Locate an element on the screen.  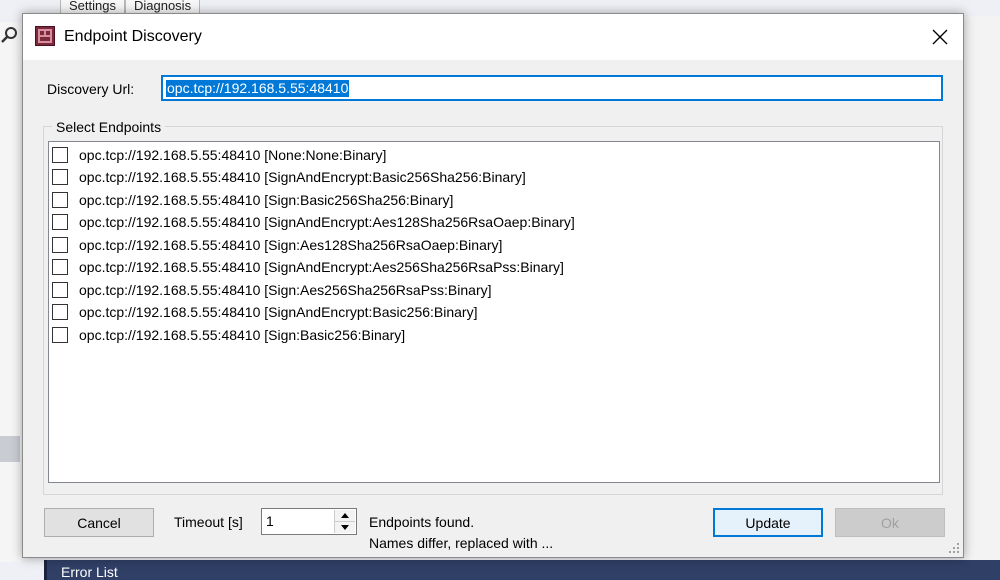
arrow-down-icon is located at coordinates (345, 527).